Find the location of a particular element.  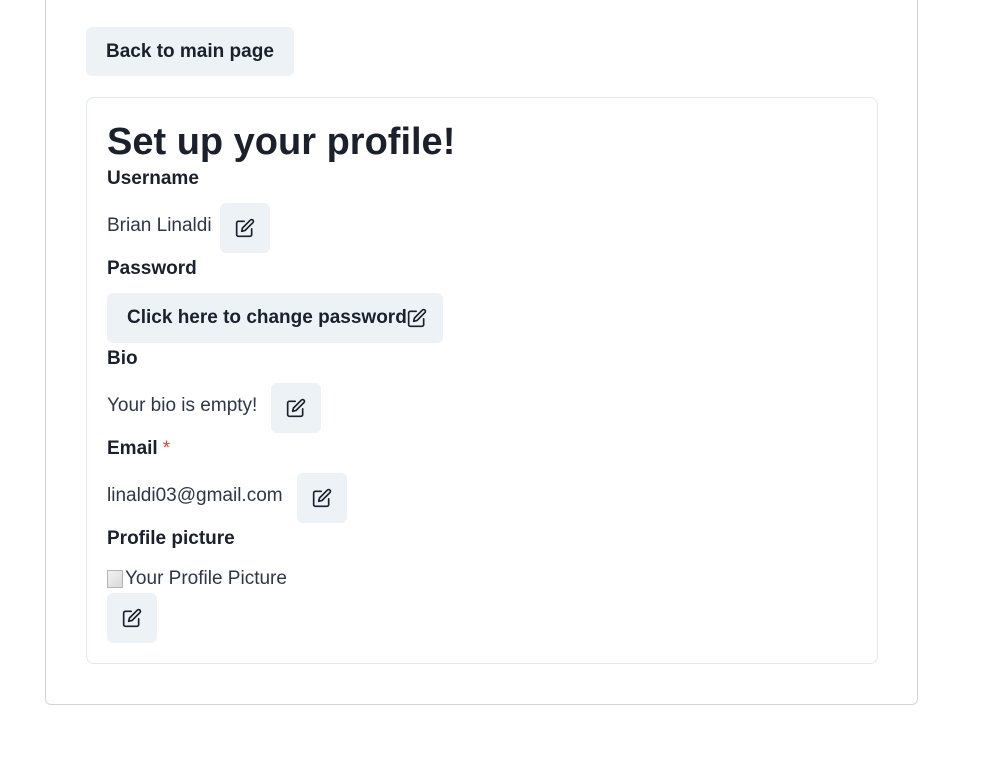

edit-username-button is located at coordinates (245, 228).